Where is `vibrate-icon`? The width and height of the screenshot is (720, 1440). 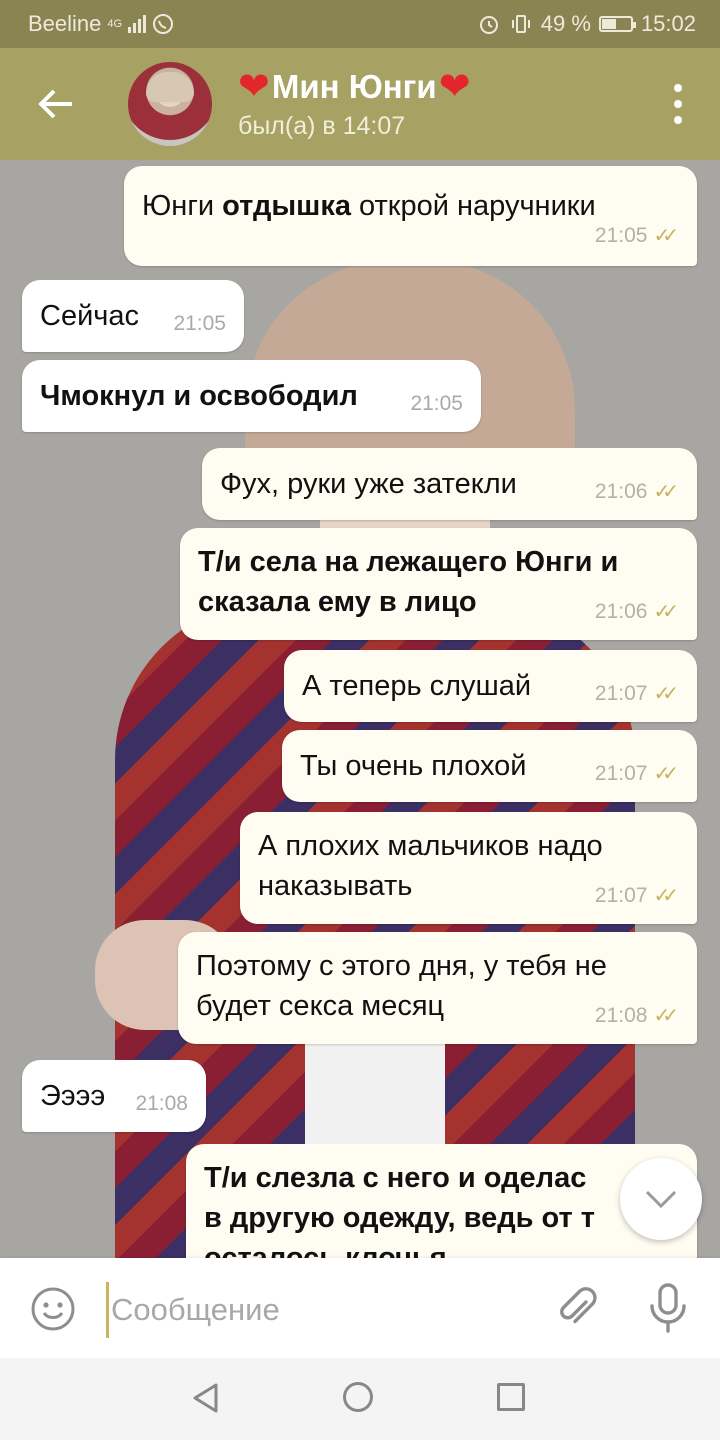 vibrate-icon is located at coordinates (520, 24).